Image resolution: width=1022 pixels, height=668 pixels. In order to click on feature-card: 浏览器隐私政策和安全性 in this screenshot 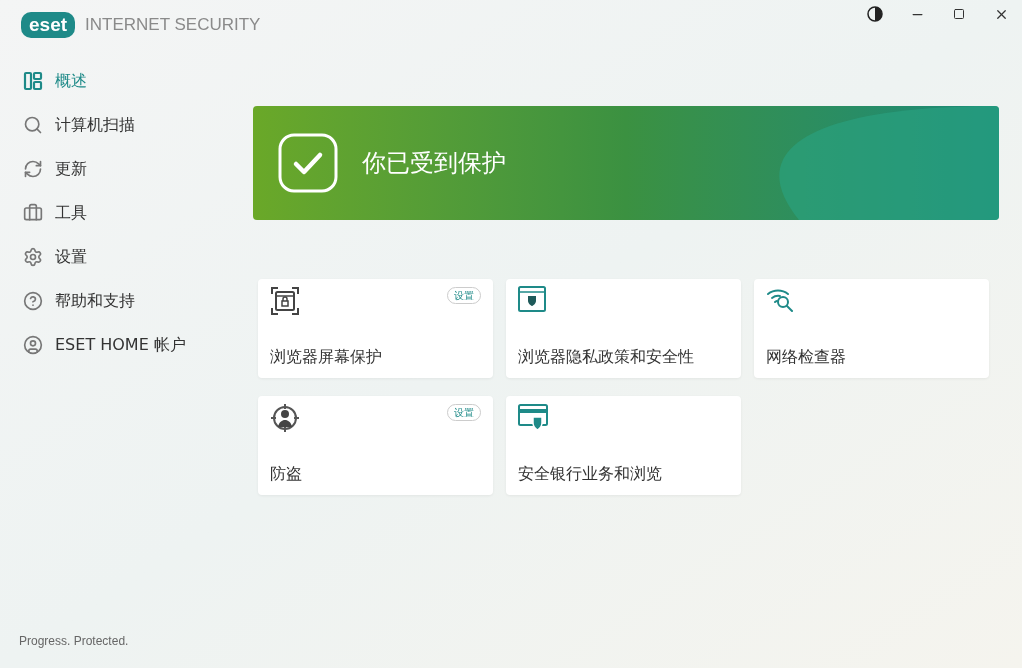, I will do `click(623, 328)`.